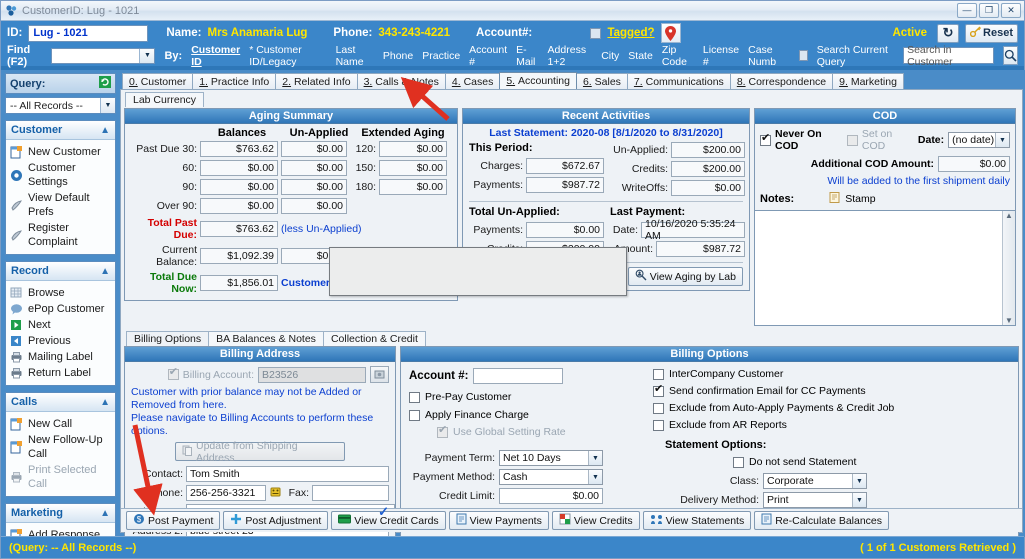 The height and width of the screenshot is (559, 1025). I want to click on sidebar-item-new-followup-call: New Follow-Up Call, so click(61, 447).